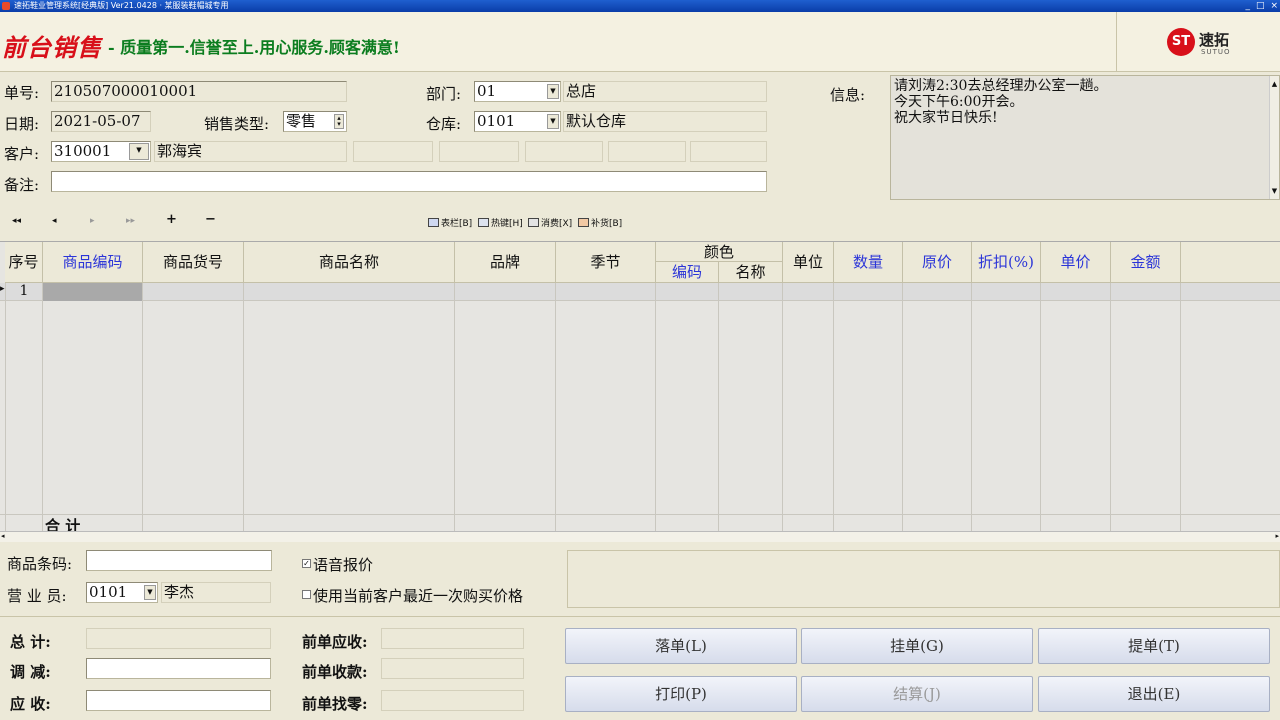 The height and width of the screenshot is (720, 1280). Describe the element at coordinates (1146, 262) in the screenshot. I see `col-header-amount: 金额` at that location.